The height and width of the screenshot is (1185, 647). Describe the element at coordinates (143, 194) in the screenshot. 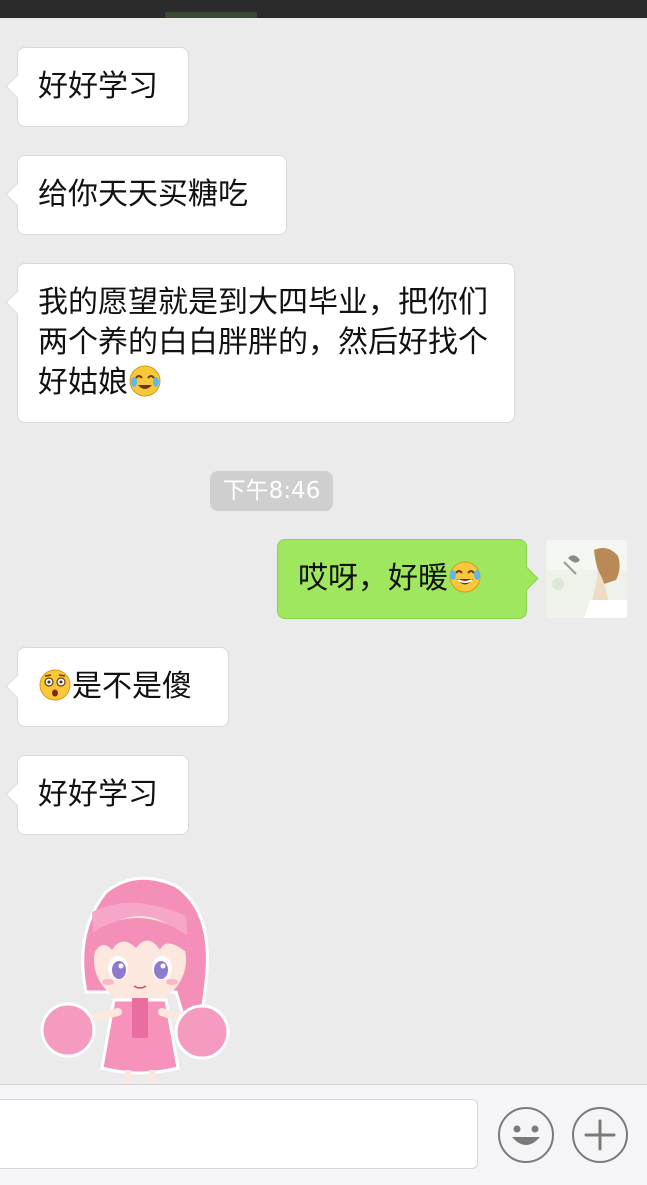

I see `message-text: 给你天天买糖吃` at that location.